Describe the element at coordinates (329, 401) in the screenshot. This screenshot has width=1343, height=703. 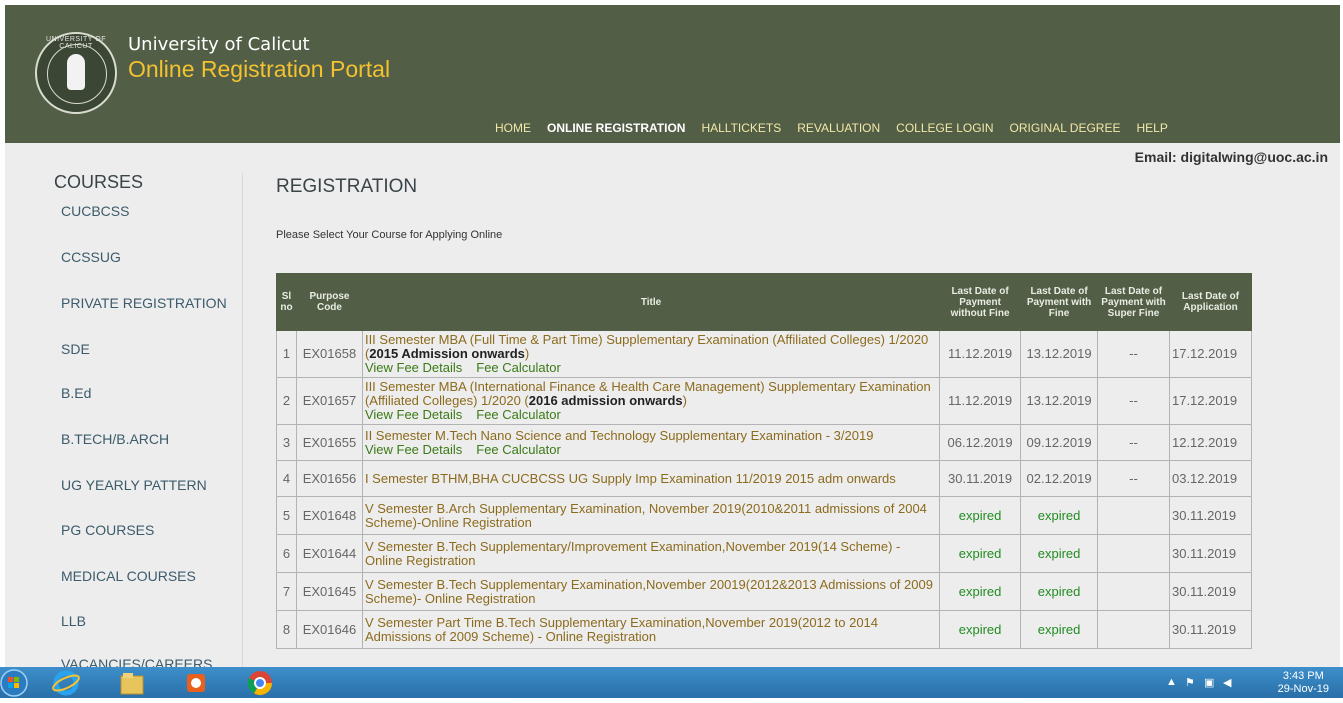
I see `cell-purpose-code: EX01657` at that location.